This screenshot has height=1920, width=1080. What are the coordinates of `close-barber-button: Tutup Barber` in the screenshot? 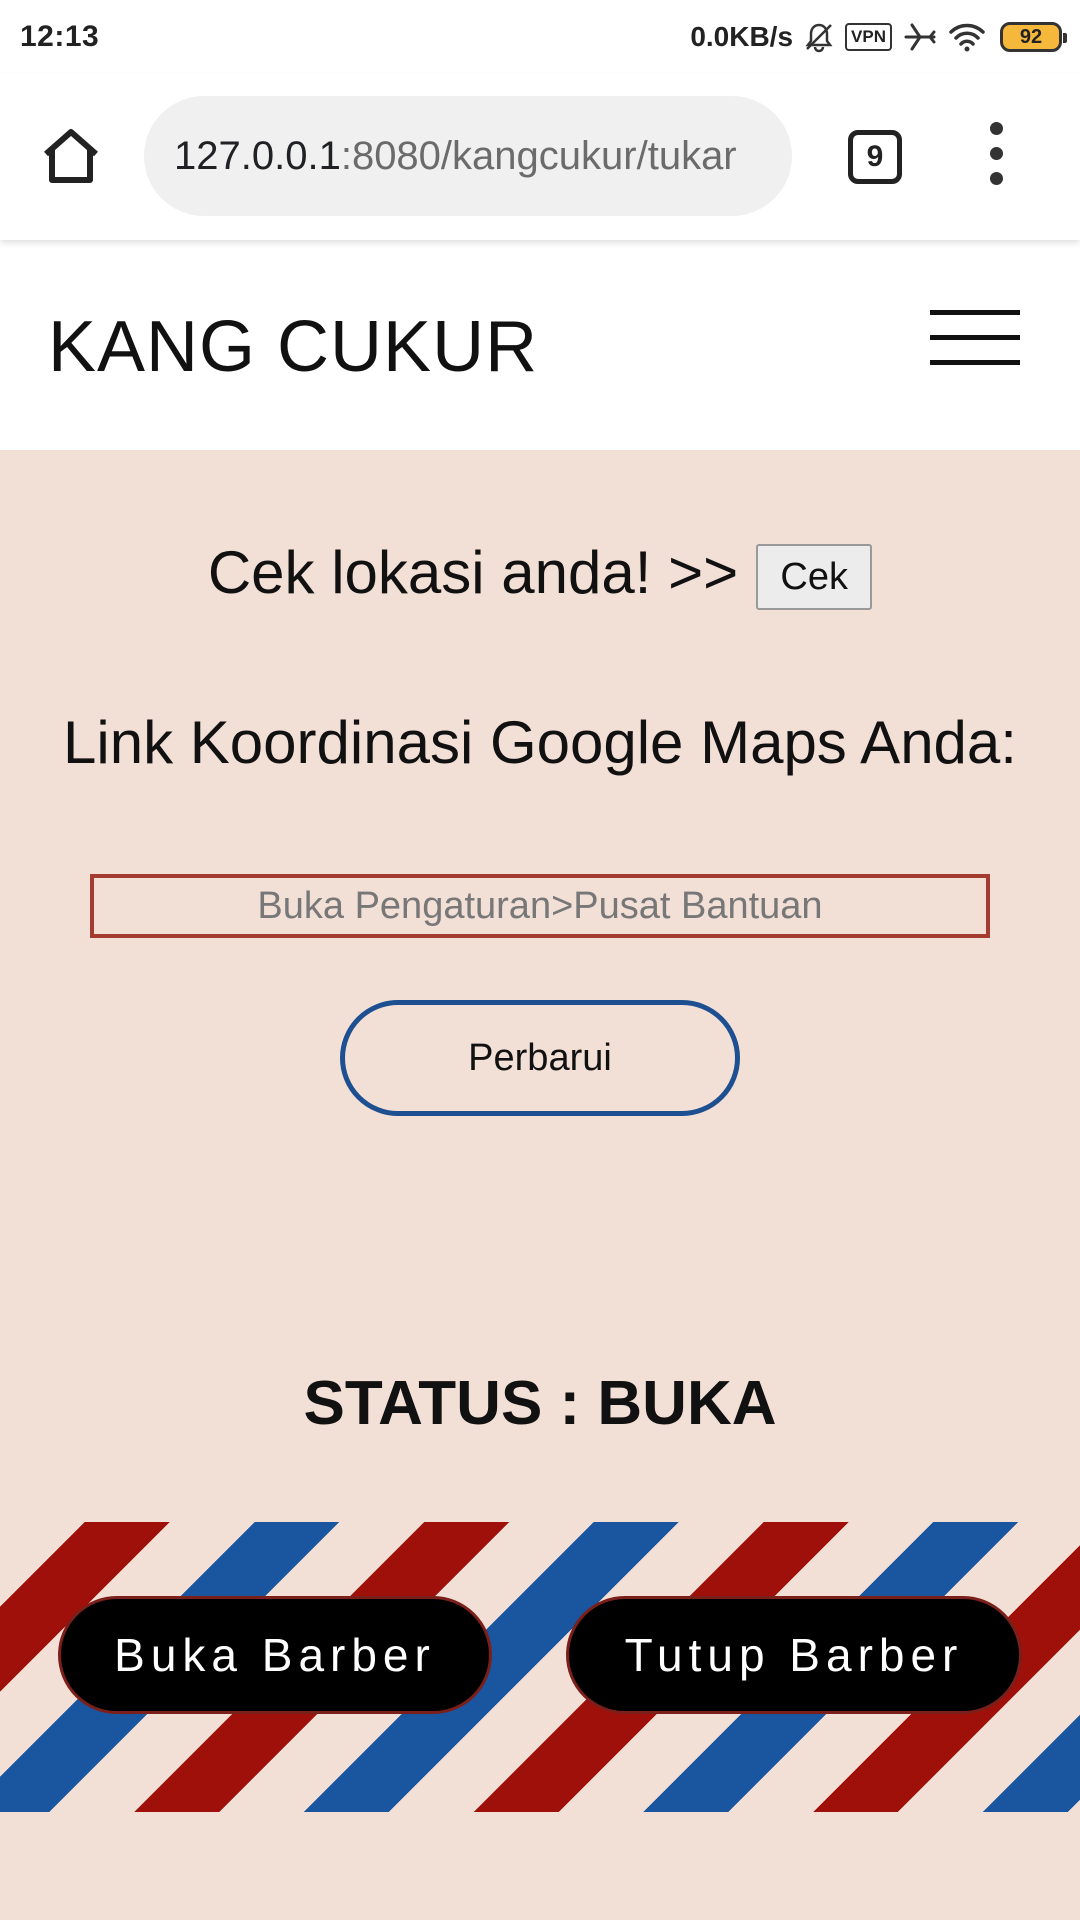 It's located at (794, 1655).